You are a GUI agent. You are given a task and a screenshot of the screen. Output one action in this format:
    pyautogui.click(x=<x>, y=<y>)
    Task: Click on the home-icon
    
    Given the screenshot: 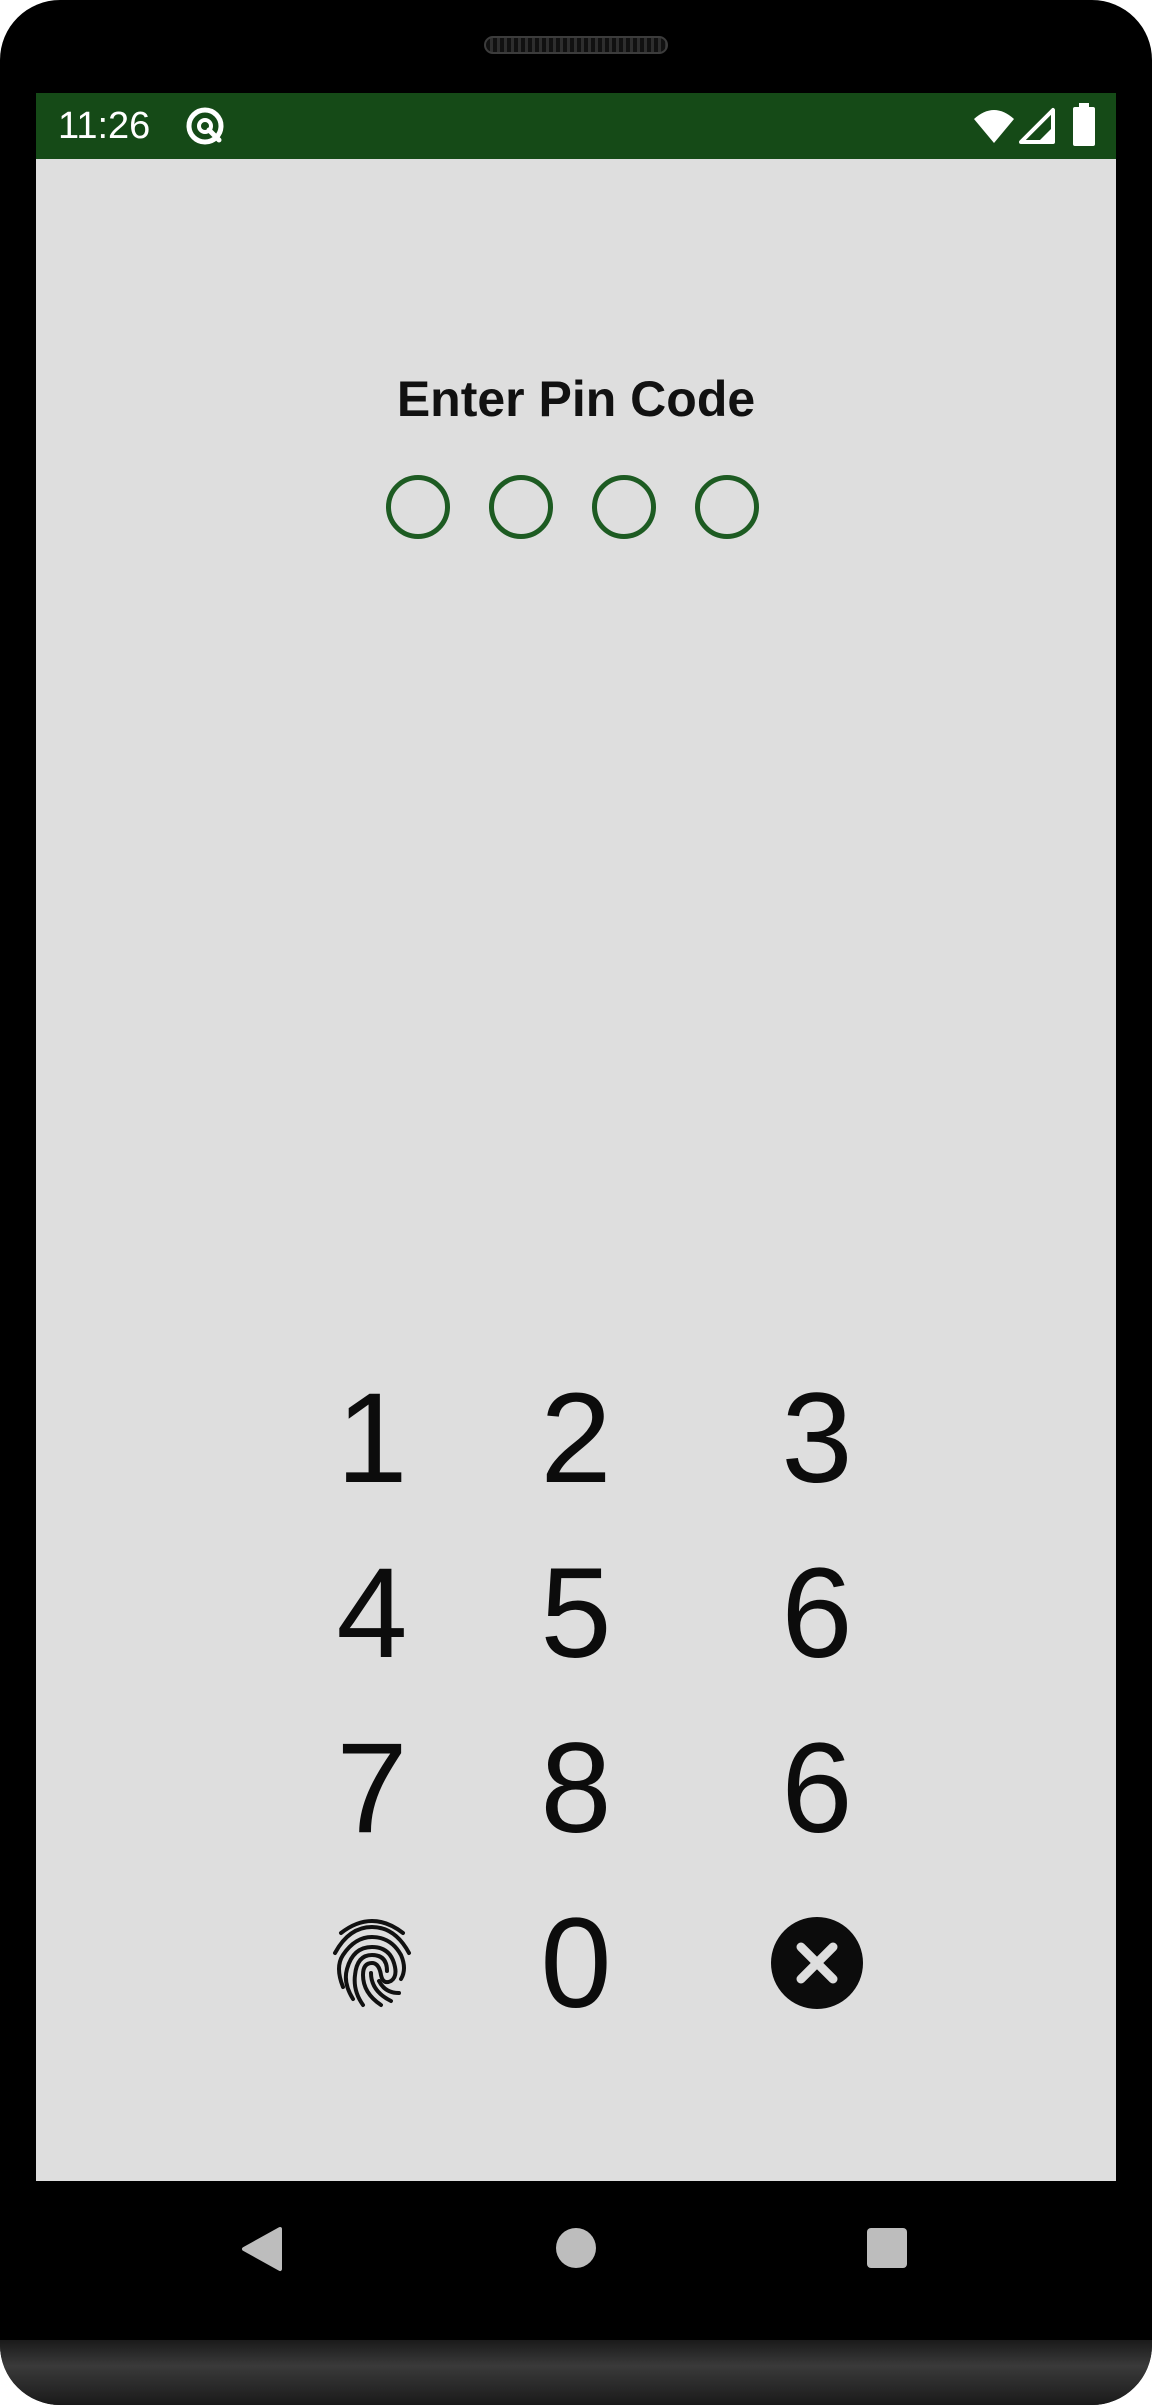 What is the action you would take?
    pyautogui.click(x=576, y=2250)
    